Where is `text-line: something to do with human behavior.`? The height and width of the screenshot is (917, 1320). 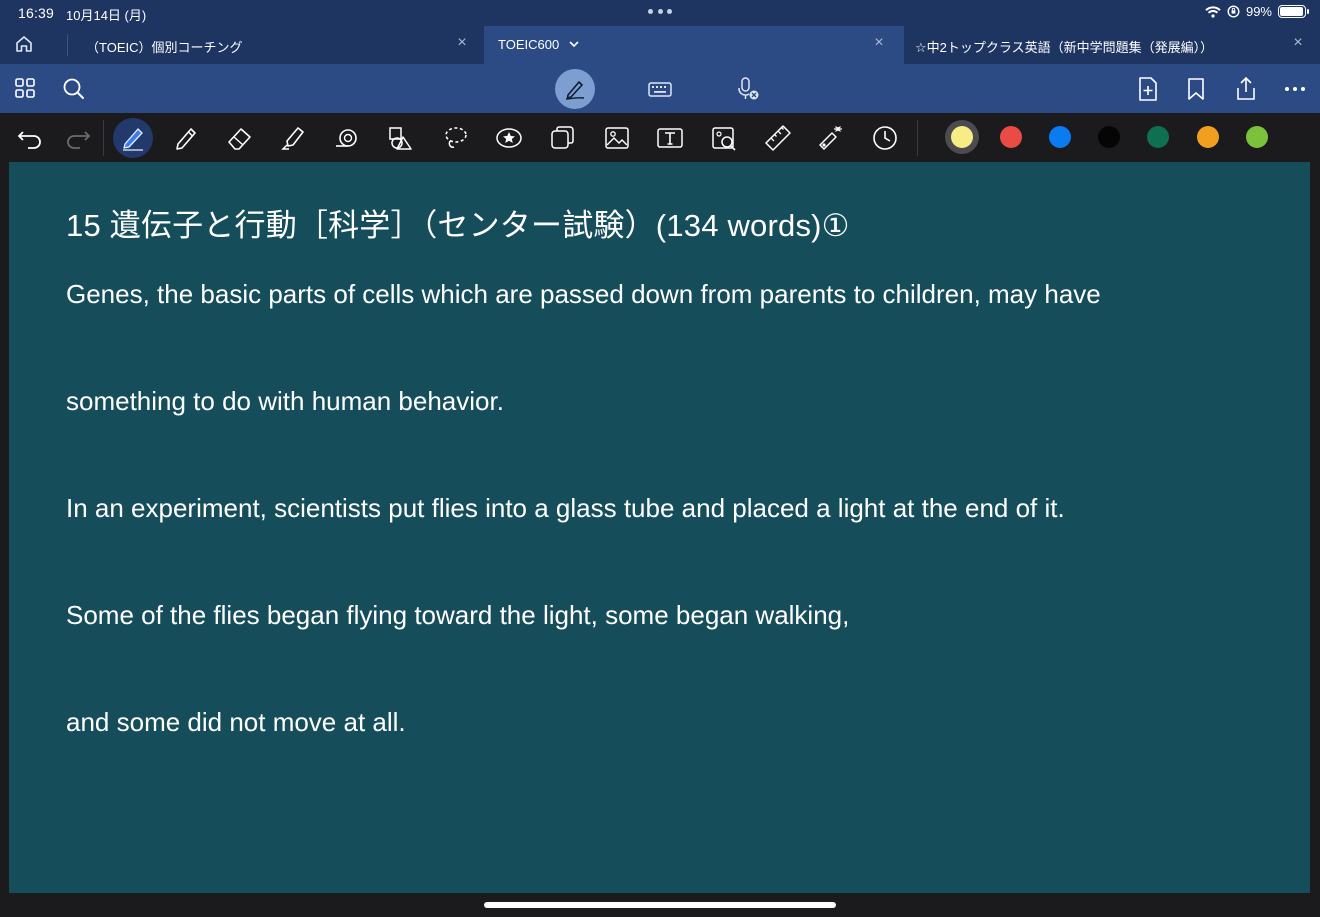 text-line: something to do with human behavior. is located at coordinates (285, 401).